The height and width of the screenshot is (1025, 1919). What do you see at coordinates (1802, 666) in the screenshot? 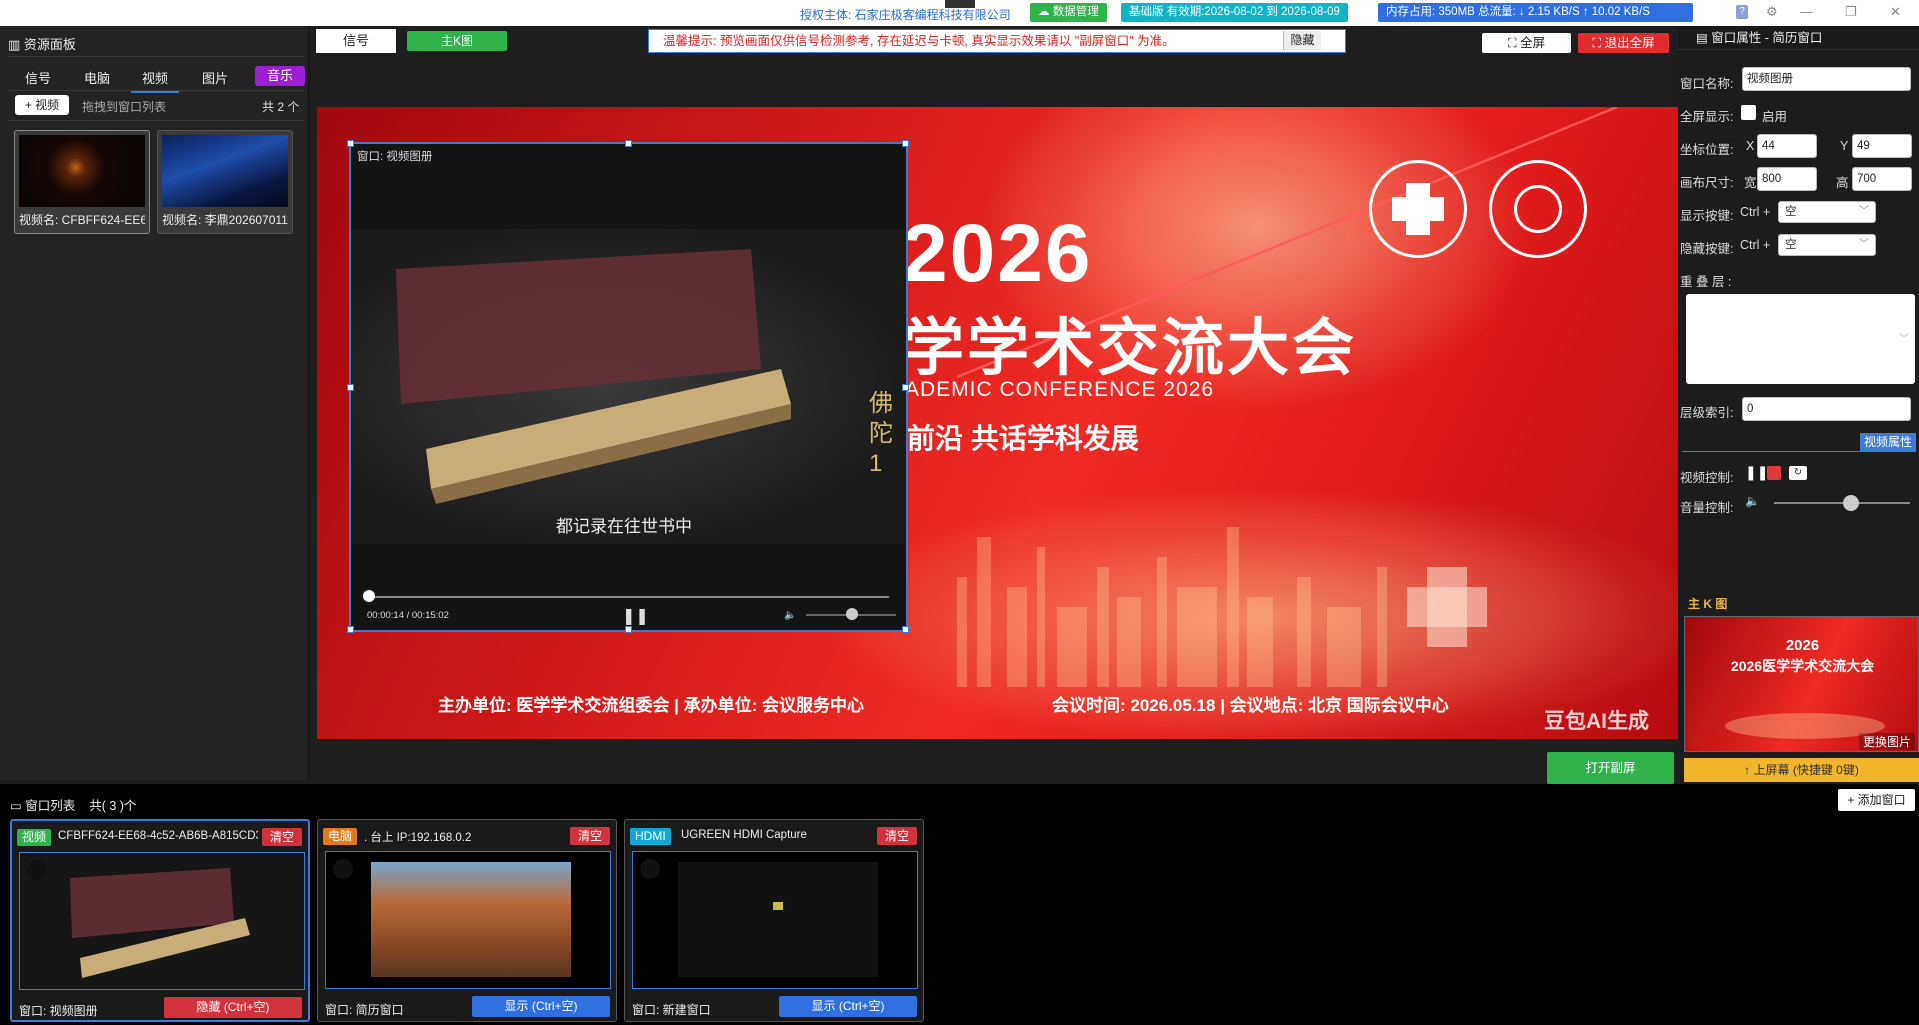
I see `main-k-image-title: 2026医学学术交流大会` at bounding box center [1802, 666].